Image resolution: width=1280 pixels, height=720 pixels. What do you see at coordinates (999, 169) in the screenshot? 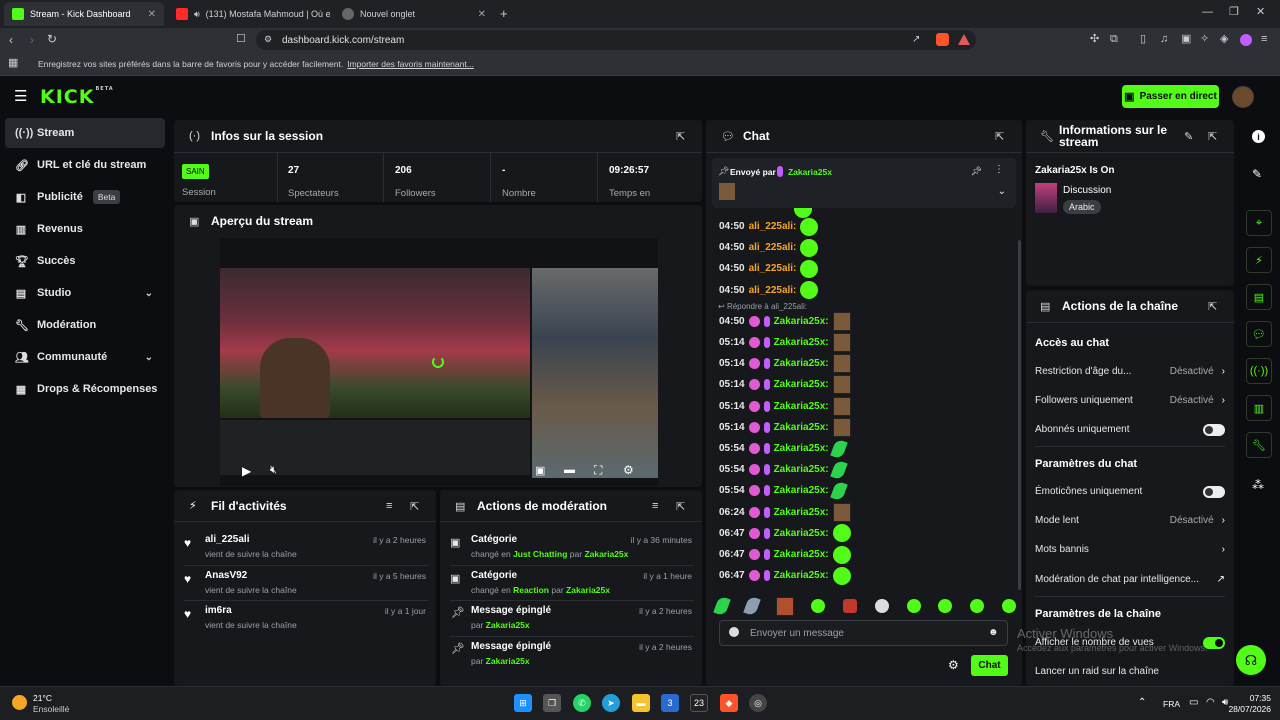
I see `more-options-icon: ⋮` at bounding box center [999, 169].